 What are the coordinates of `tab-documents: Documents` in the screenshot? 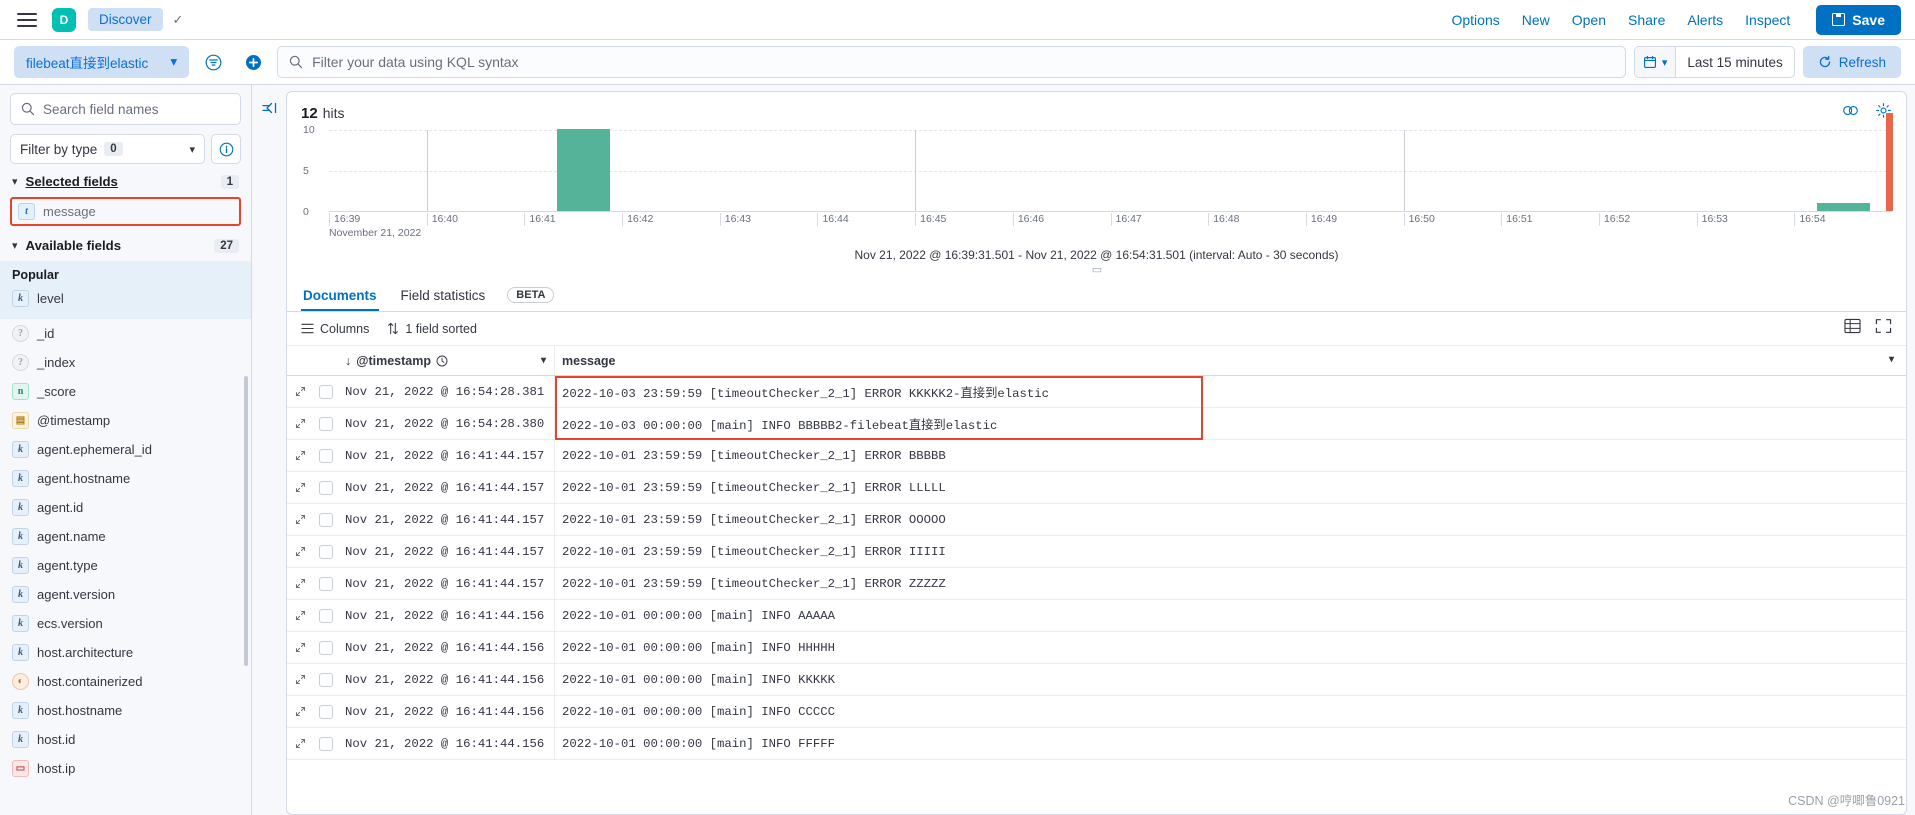 It's located at (340, 295).